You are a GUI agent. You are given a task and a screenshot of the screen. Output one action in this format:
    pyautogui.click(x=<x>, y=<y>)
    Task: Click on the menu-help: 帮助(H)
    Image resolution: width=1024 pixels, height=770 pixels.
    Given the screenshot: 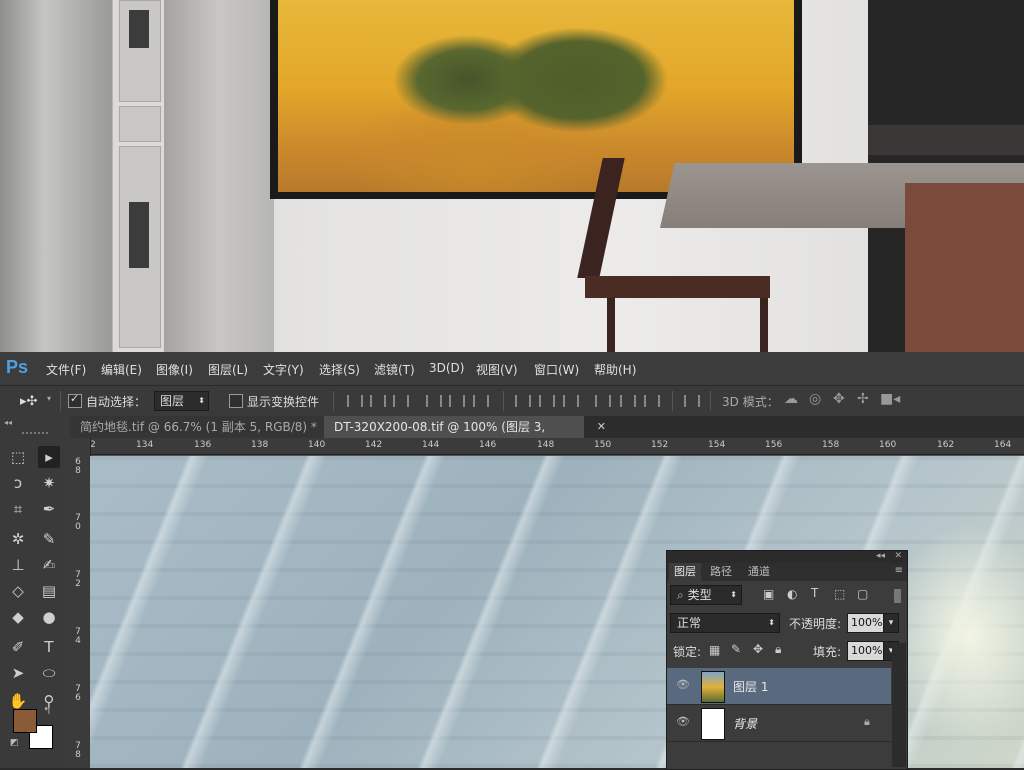 What is the action you would take?
    pyautogui.click(x=615, y=369)
    